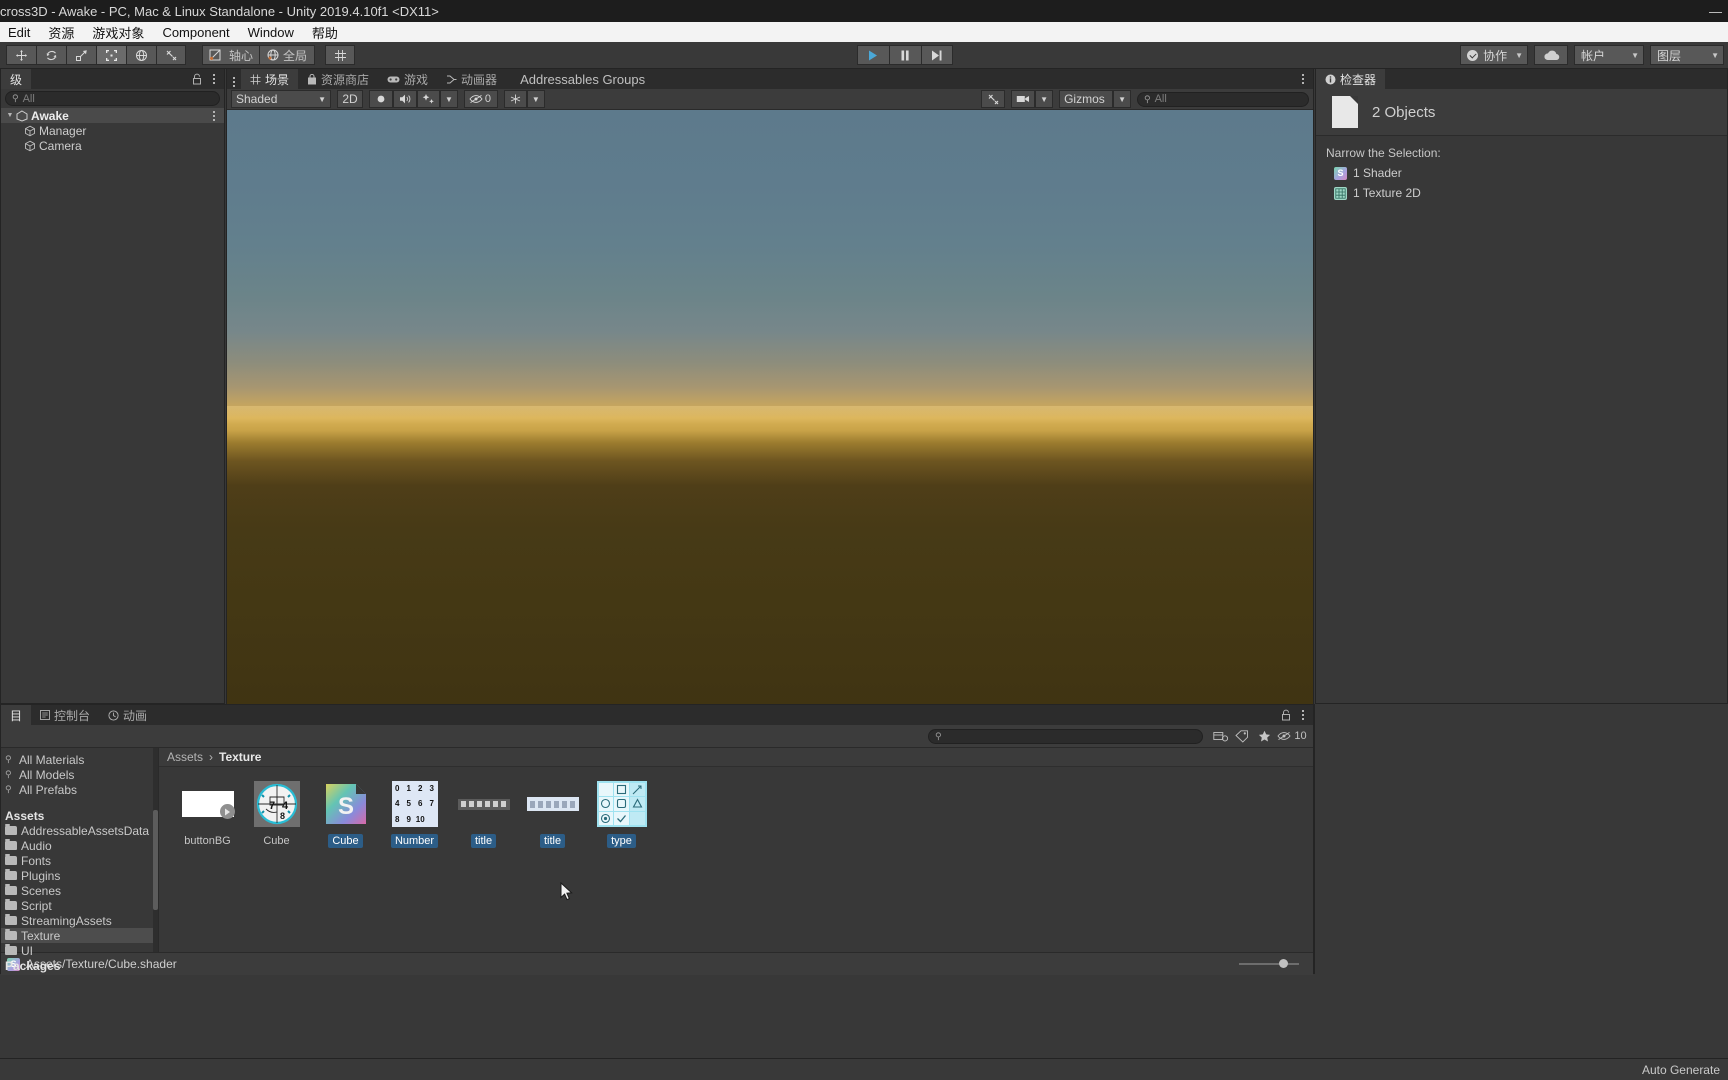 The image size is (1728, 1080). What do you see at coordinates (79, 890) in the screenshot?
I see `tree-item-scenes: Scenes` at bounding box center [79, 890].